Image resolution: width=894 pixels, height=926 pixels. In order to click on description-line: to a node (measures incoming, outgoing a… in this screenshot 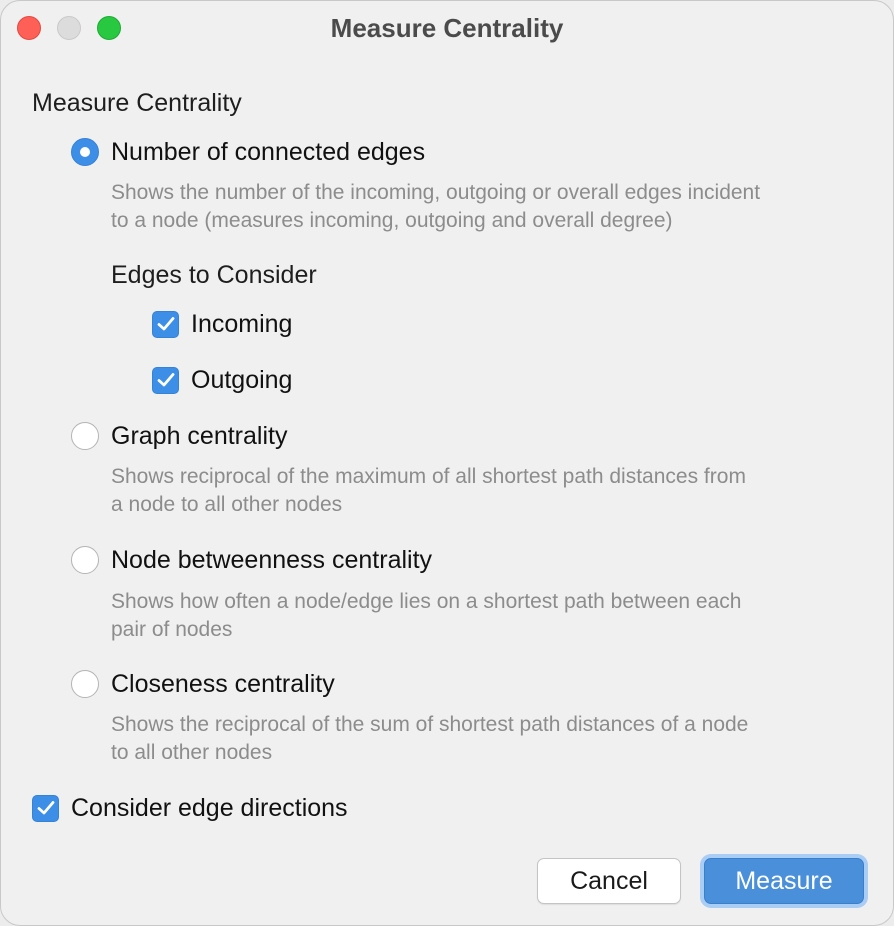, I will do `click(392, 220)`.